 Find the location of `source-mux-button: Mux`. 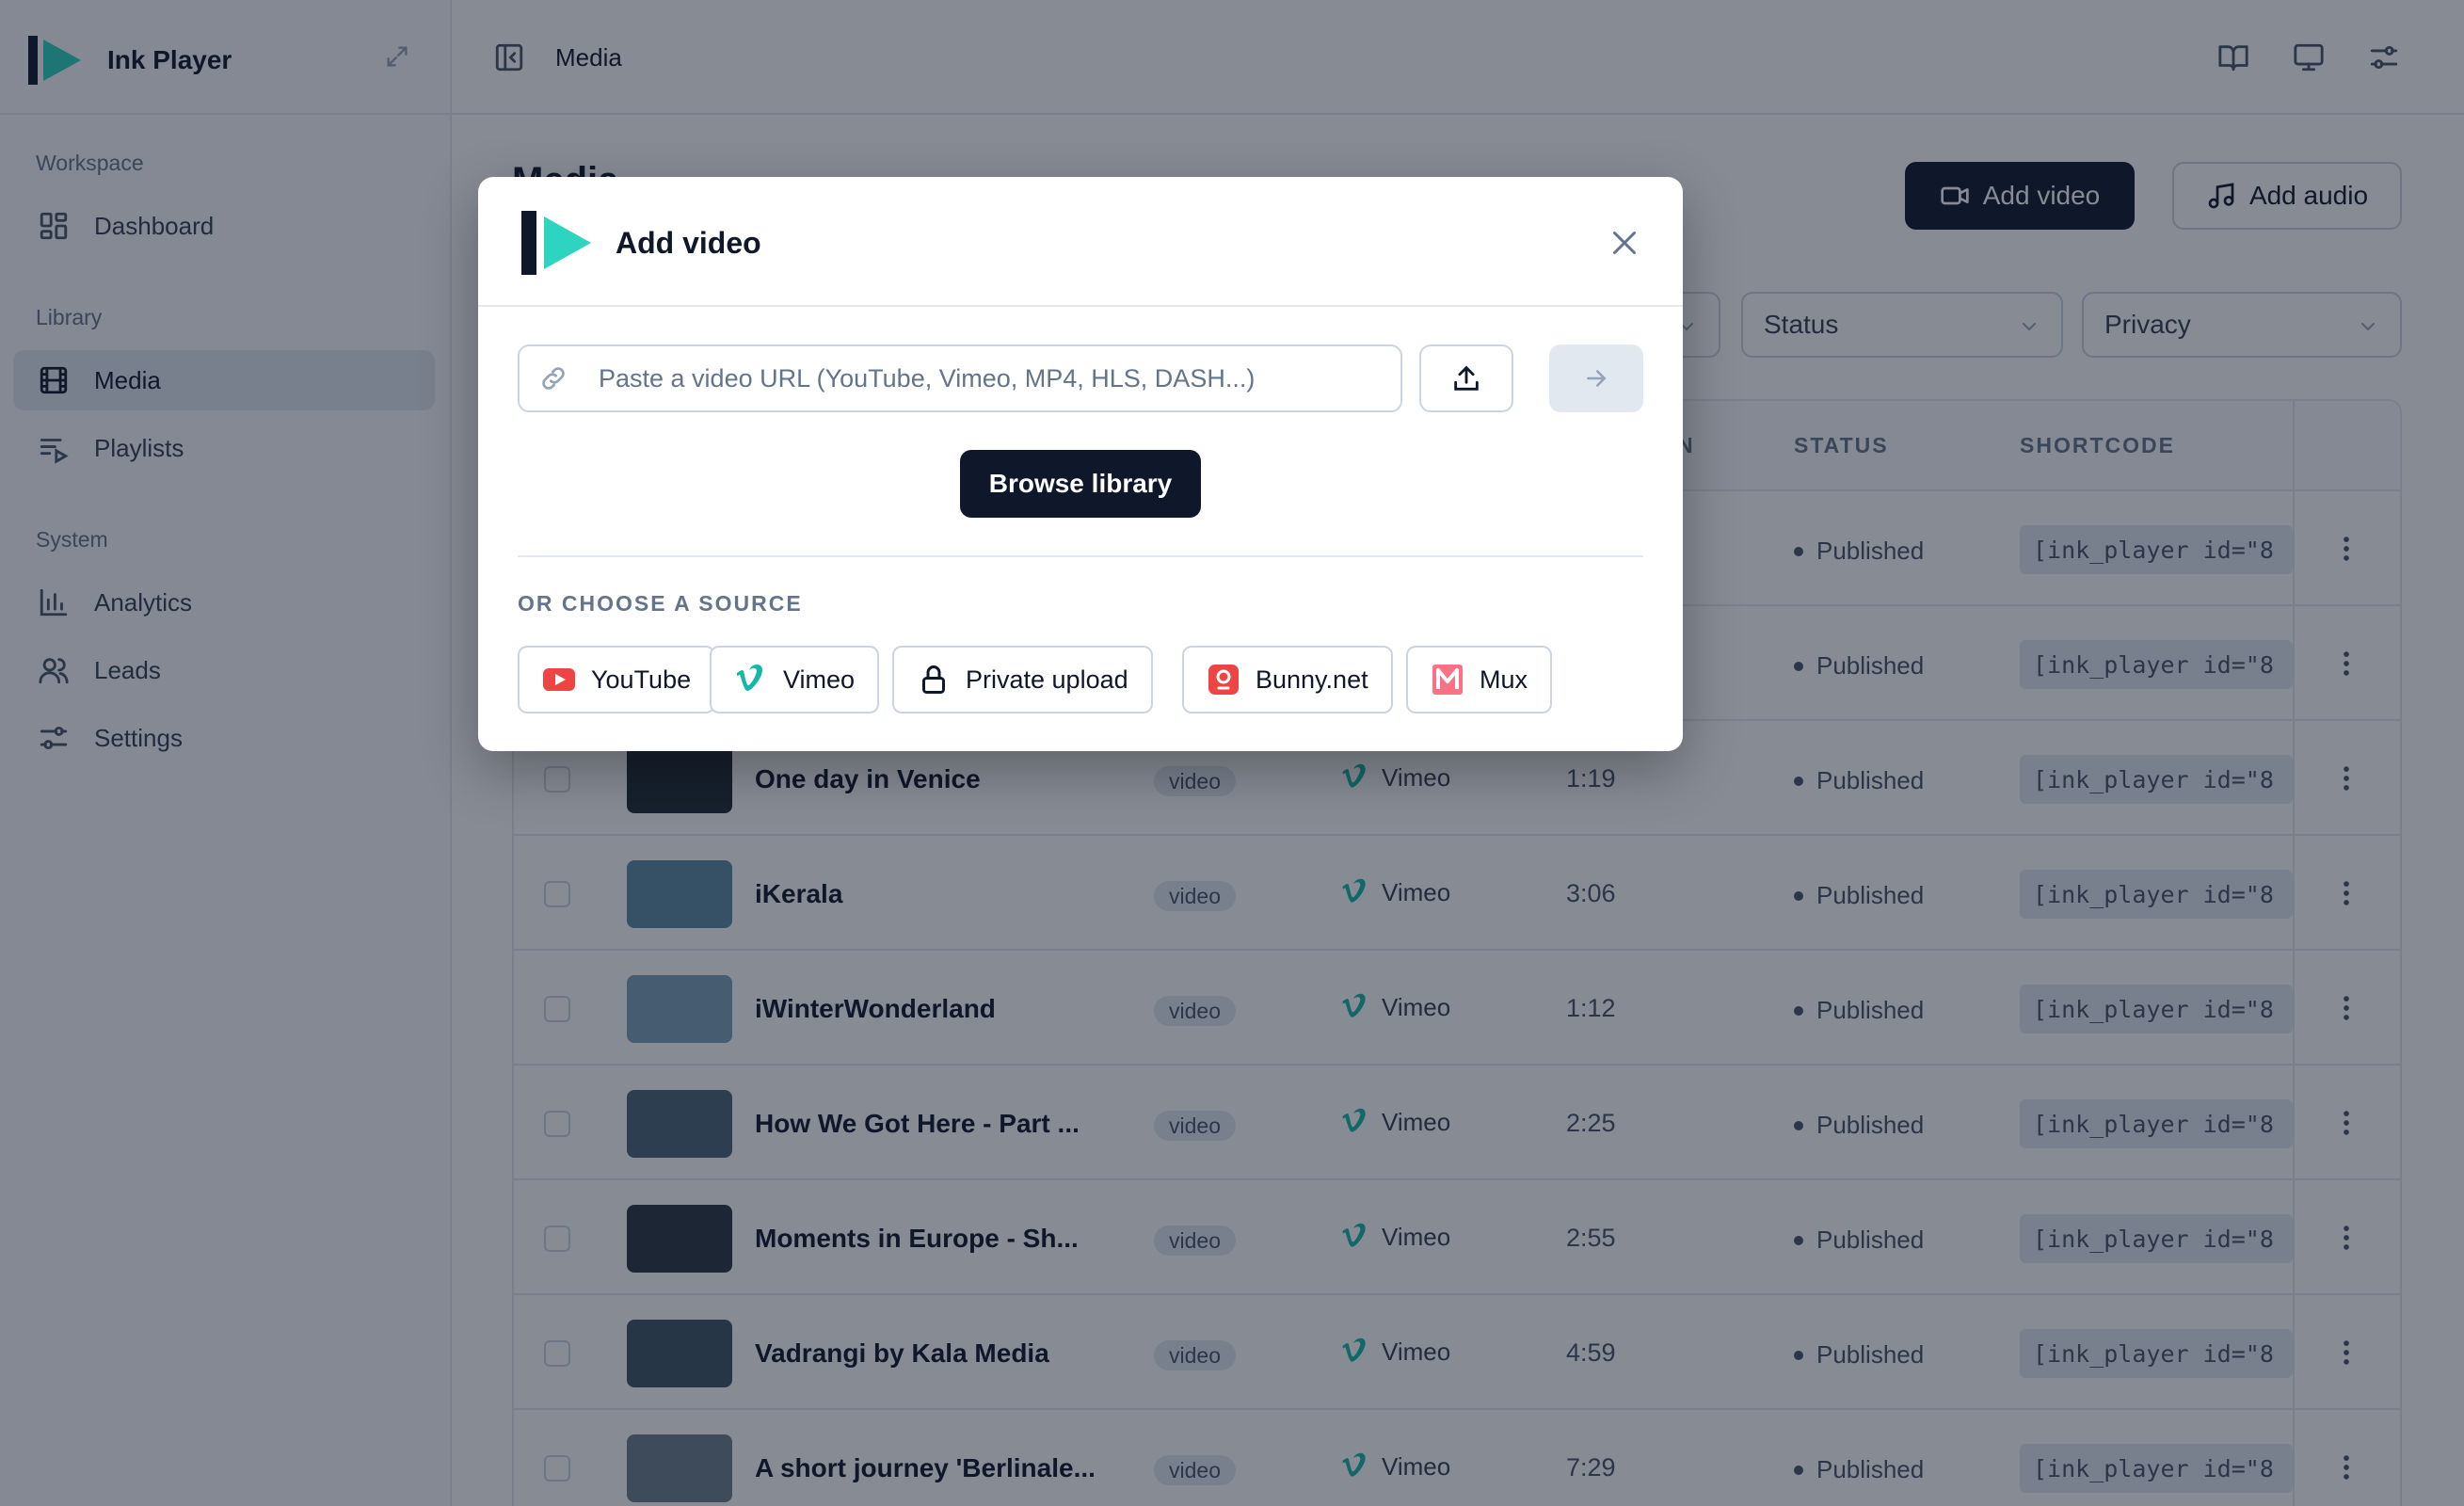

source-mux-button: Mux is located at coordinates (1479, 679).